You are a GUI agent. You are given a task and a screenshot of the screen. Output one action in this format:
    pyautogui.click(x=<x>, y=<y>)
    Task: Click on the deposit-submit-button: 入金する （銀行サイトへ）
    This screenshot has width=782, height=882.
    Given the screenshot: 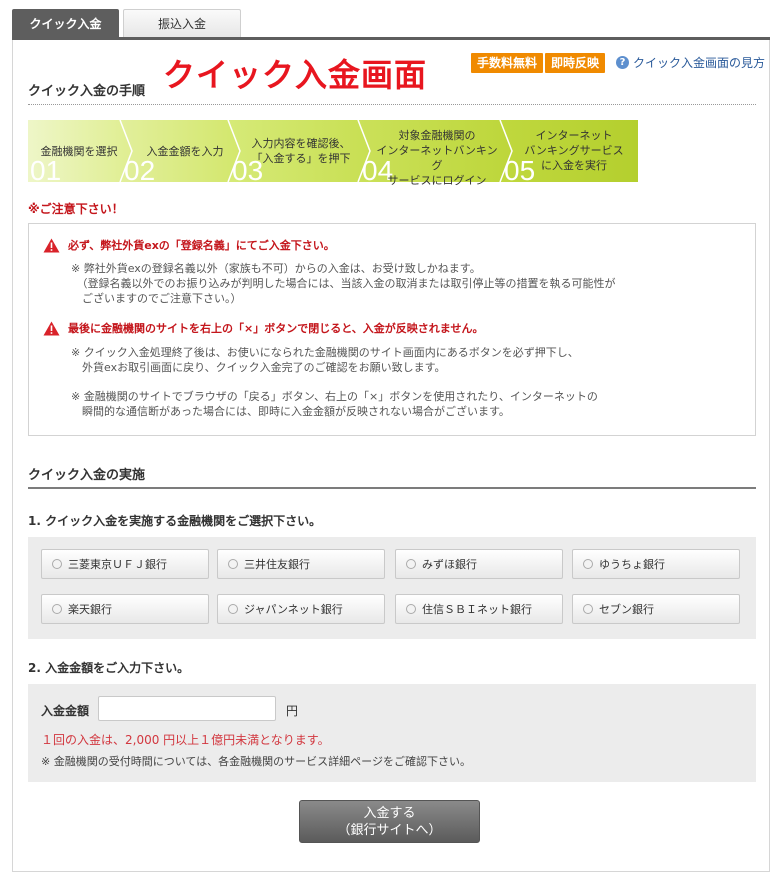 What is the action you would take?
    pyautogui.click(x=389, y=821)
    